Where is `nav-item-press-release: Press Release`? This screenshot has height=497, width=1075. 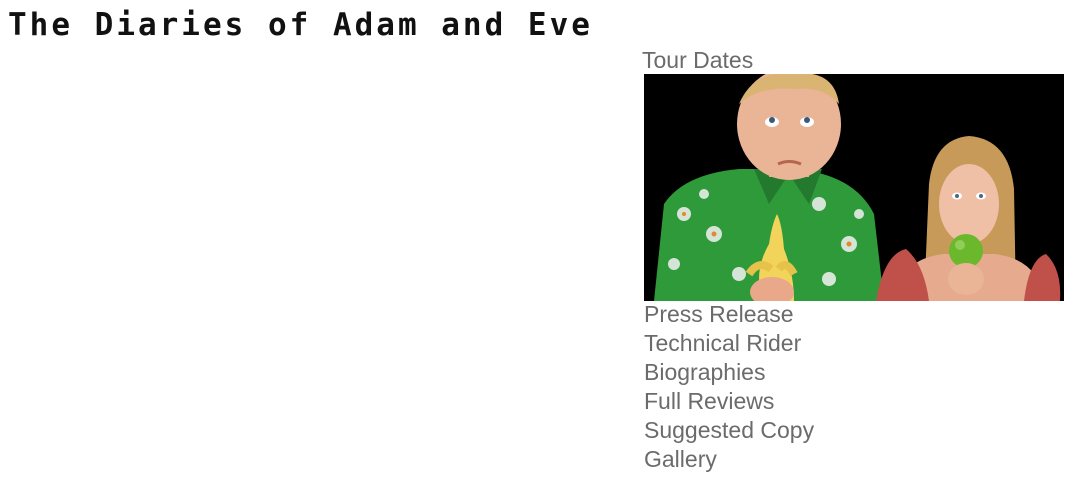
nav-item-press-release: Press Release is located at coordinates (729, 314).